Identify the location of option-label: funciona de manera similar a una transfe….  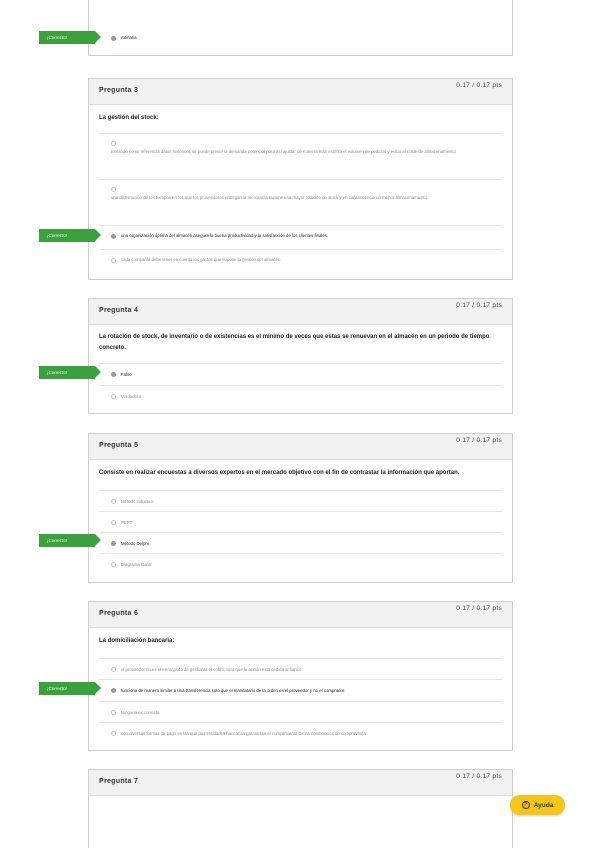
(233, 690).